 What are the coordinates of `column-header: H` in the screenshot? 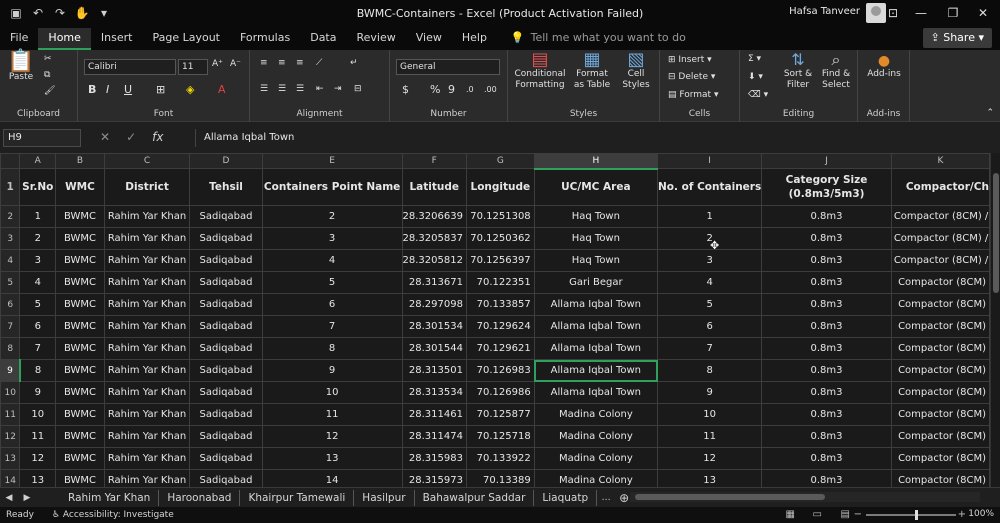 It's located at (596, 161).